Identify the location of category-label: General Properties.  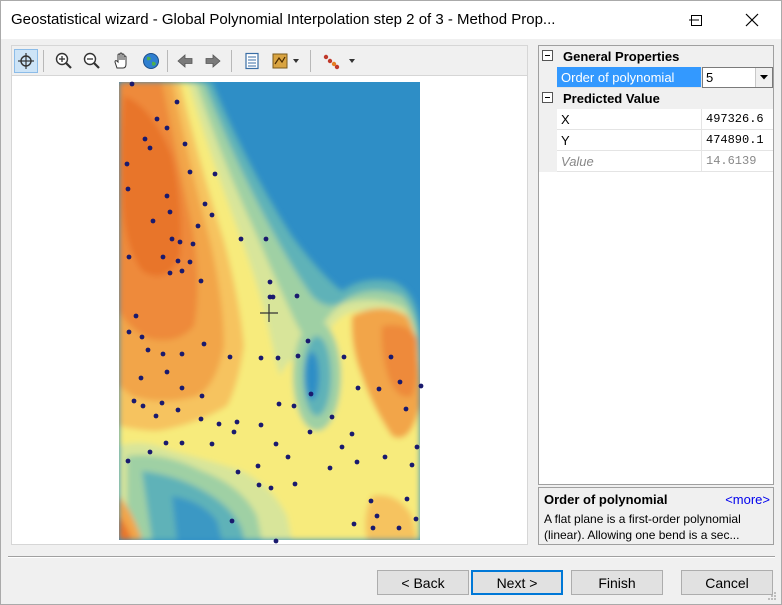
(621, 56).